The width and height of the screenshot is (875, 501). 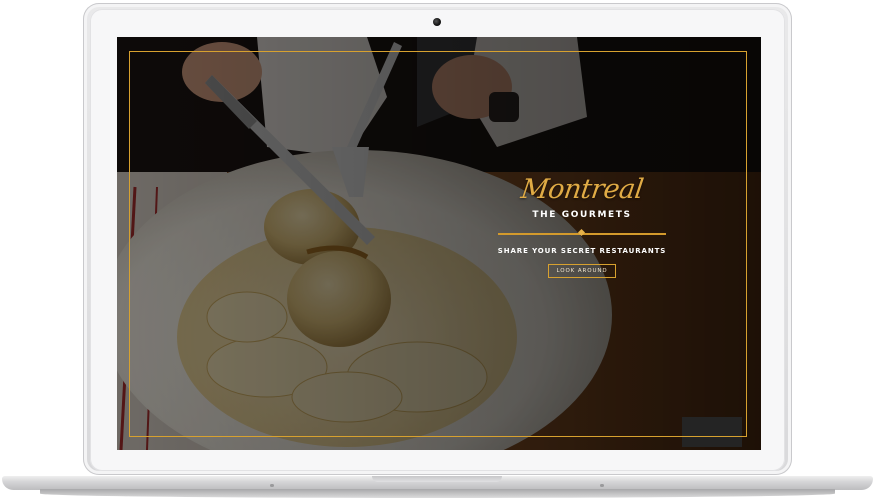 I want to click on look-around-button: LOOK AROUND, so click(x=582, y=271).